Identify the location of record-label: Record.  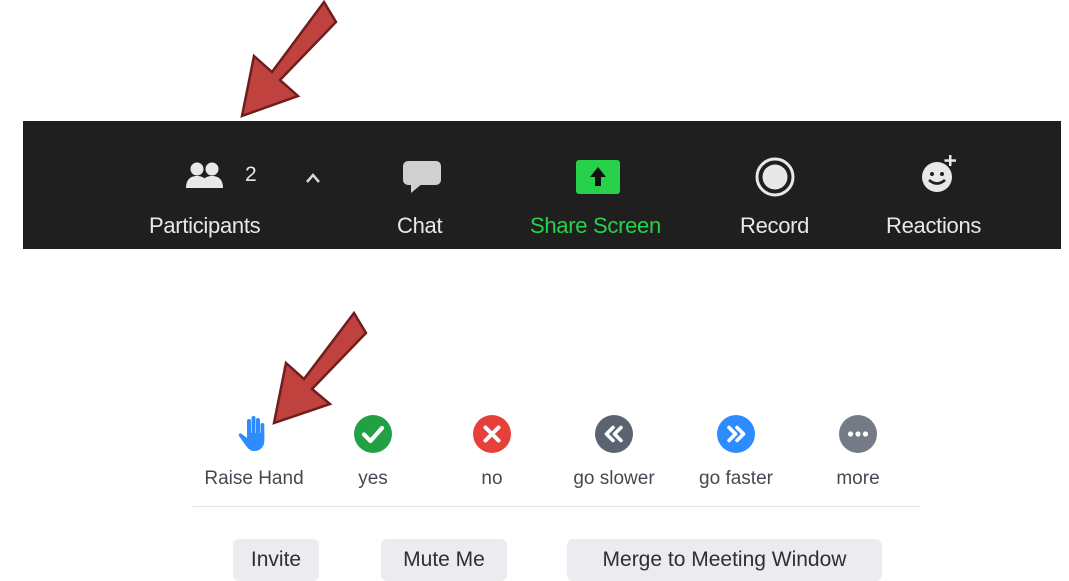
(775, 225).